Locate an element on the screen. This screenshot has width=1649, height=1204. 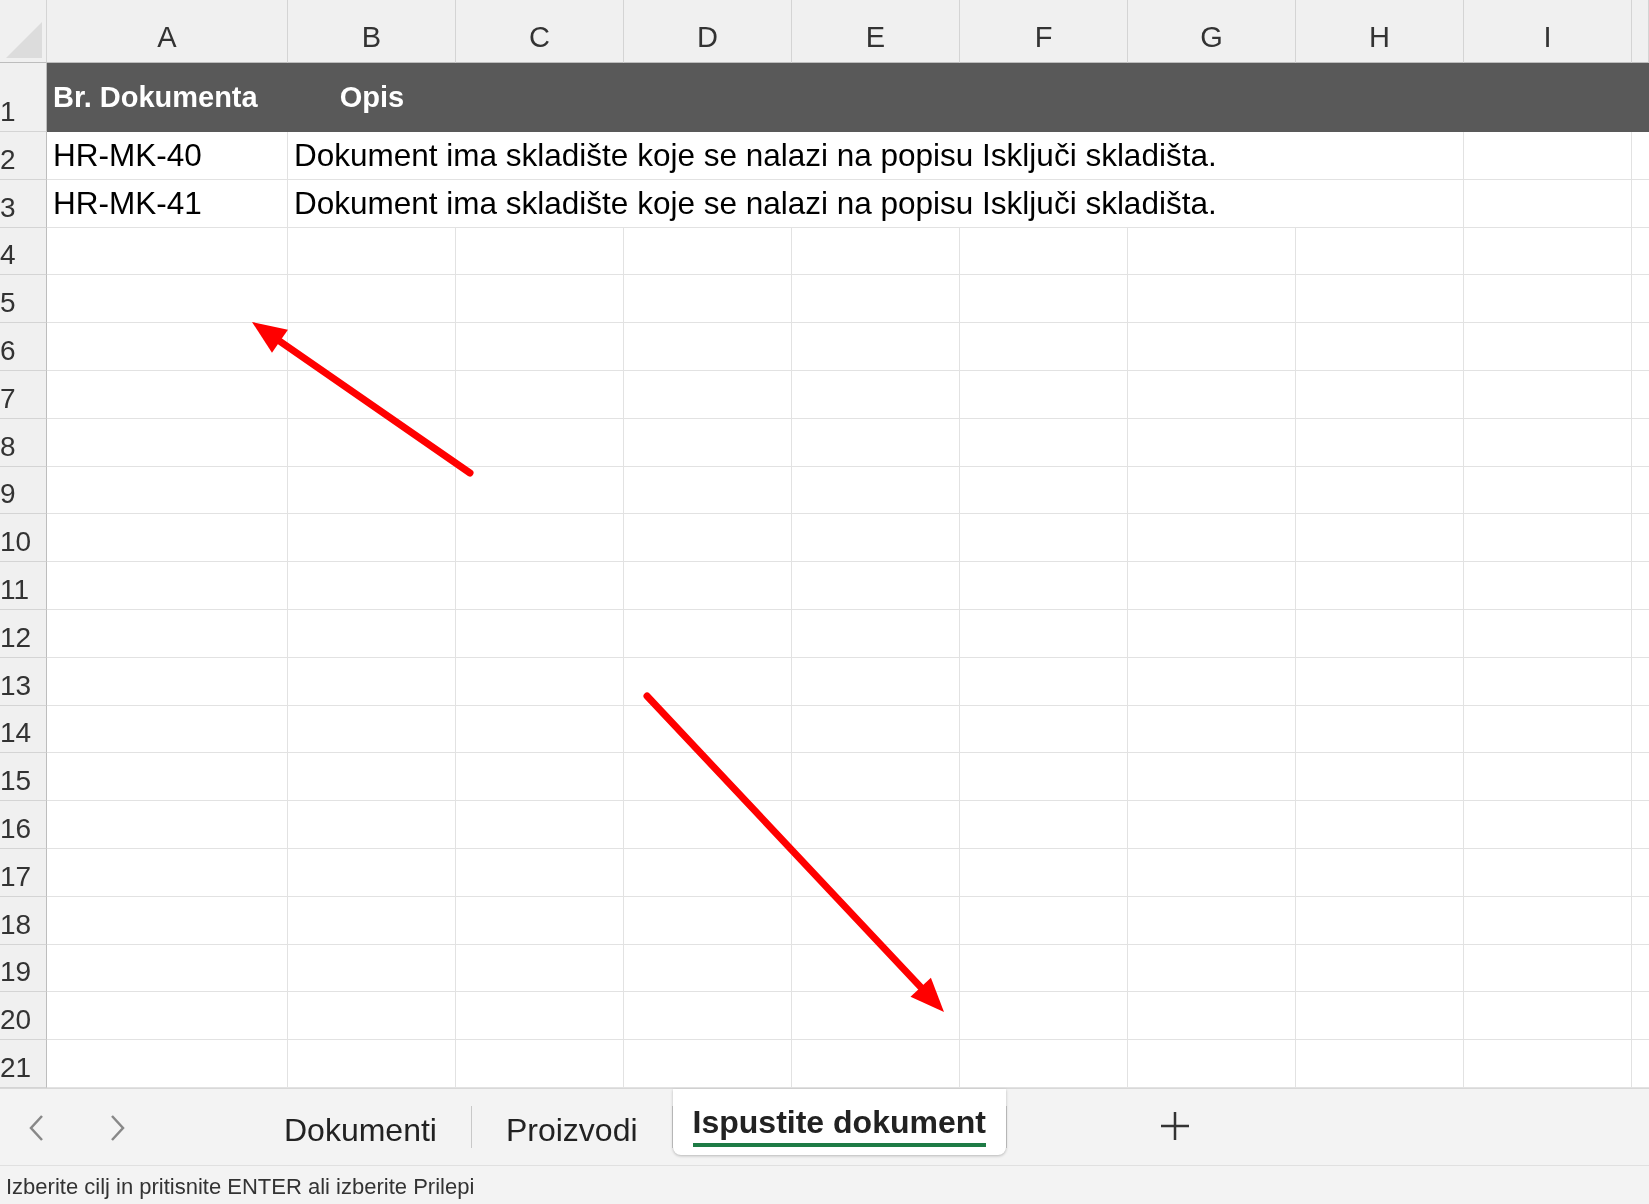
row-number: 19 is located at coordinates (23, 968).